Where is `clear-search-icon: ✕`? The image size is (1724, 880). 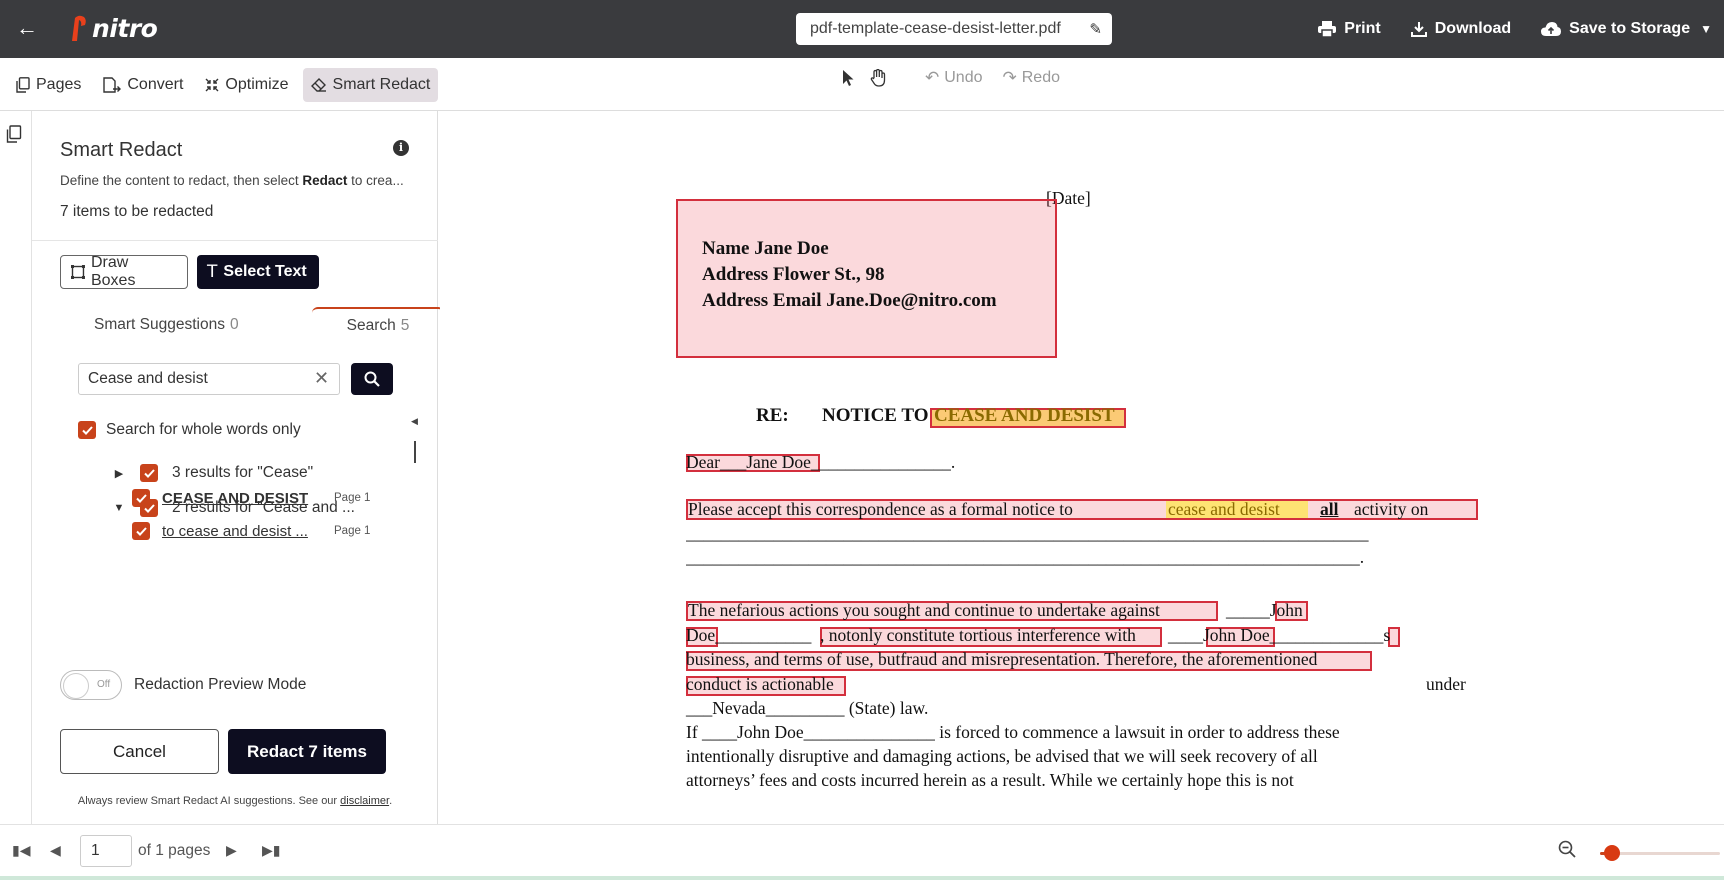
clear-search-icon: ✕ is located at coordinates (321, 378).